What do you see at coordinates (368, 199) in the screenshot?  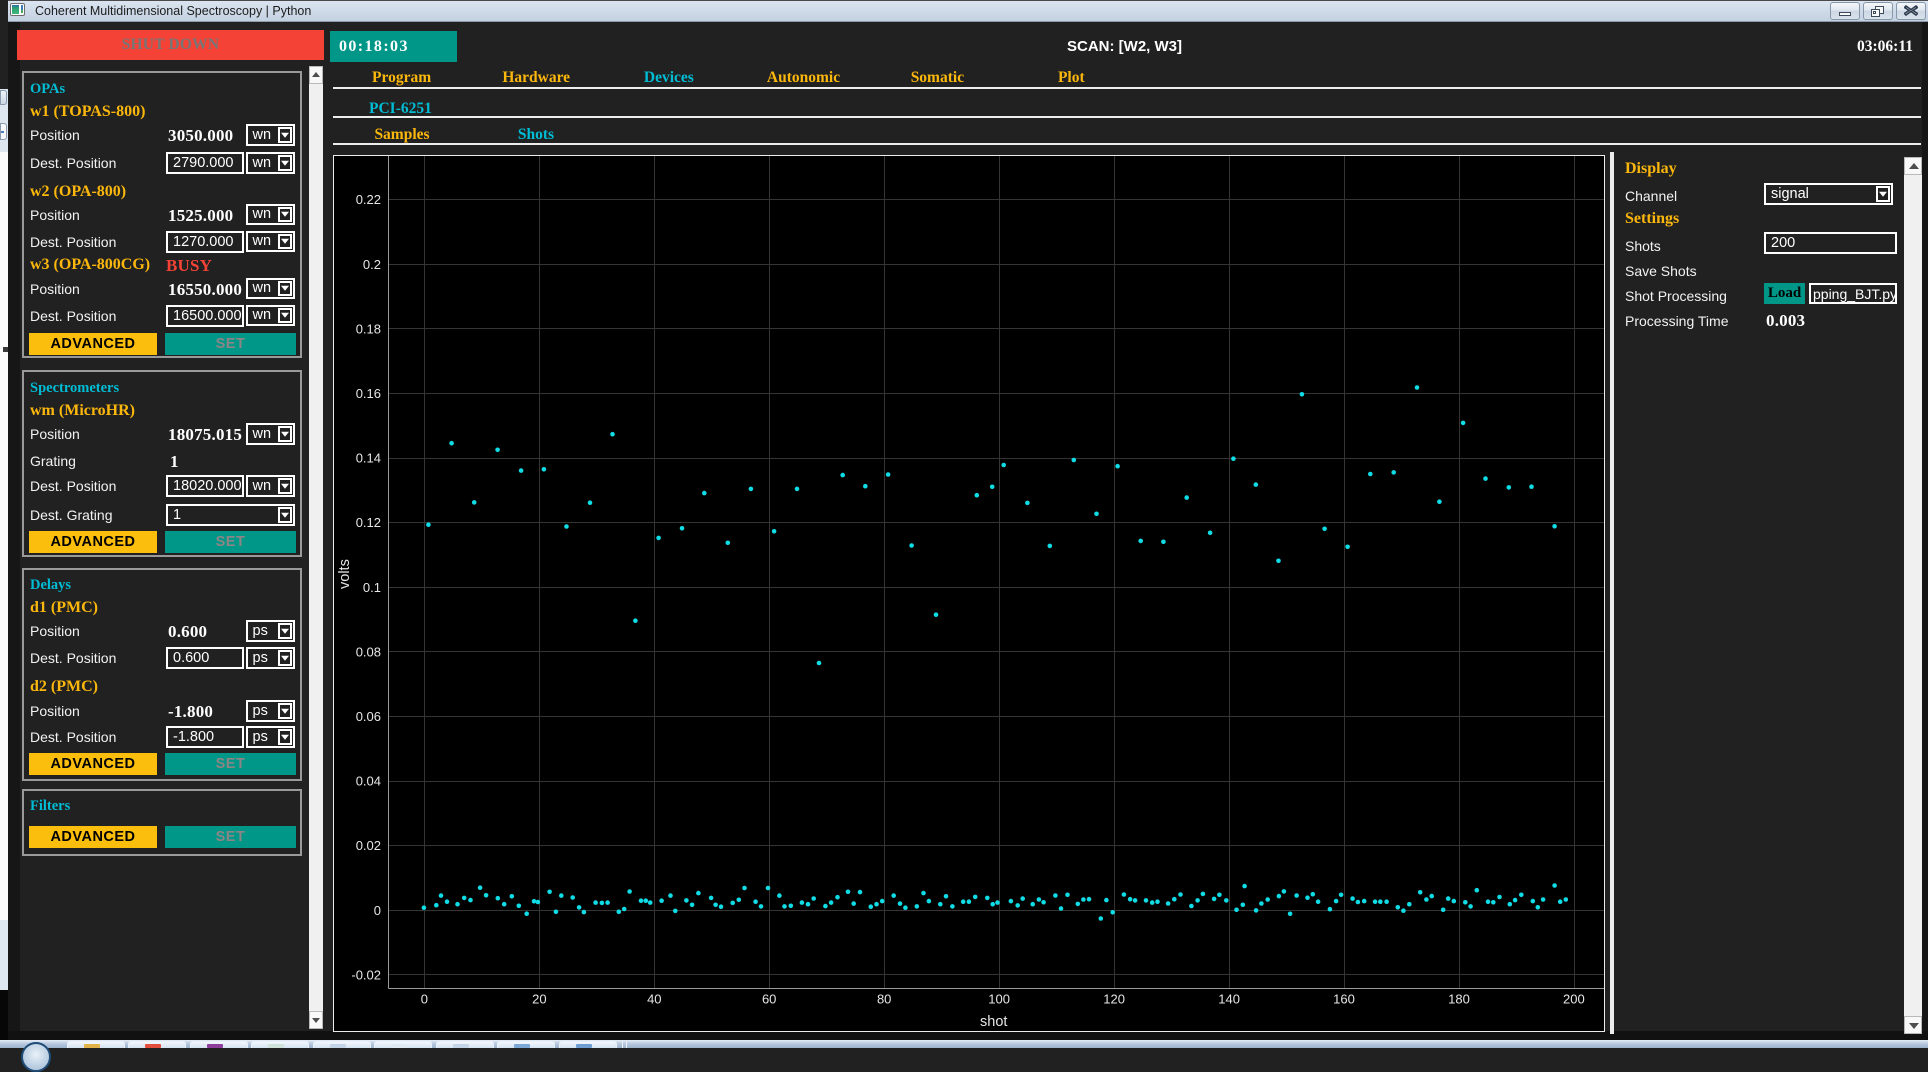 I see `svg-text: 0.22` at bounding box center [368, 199].